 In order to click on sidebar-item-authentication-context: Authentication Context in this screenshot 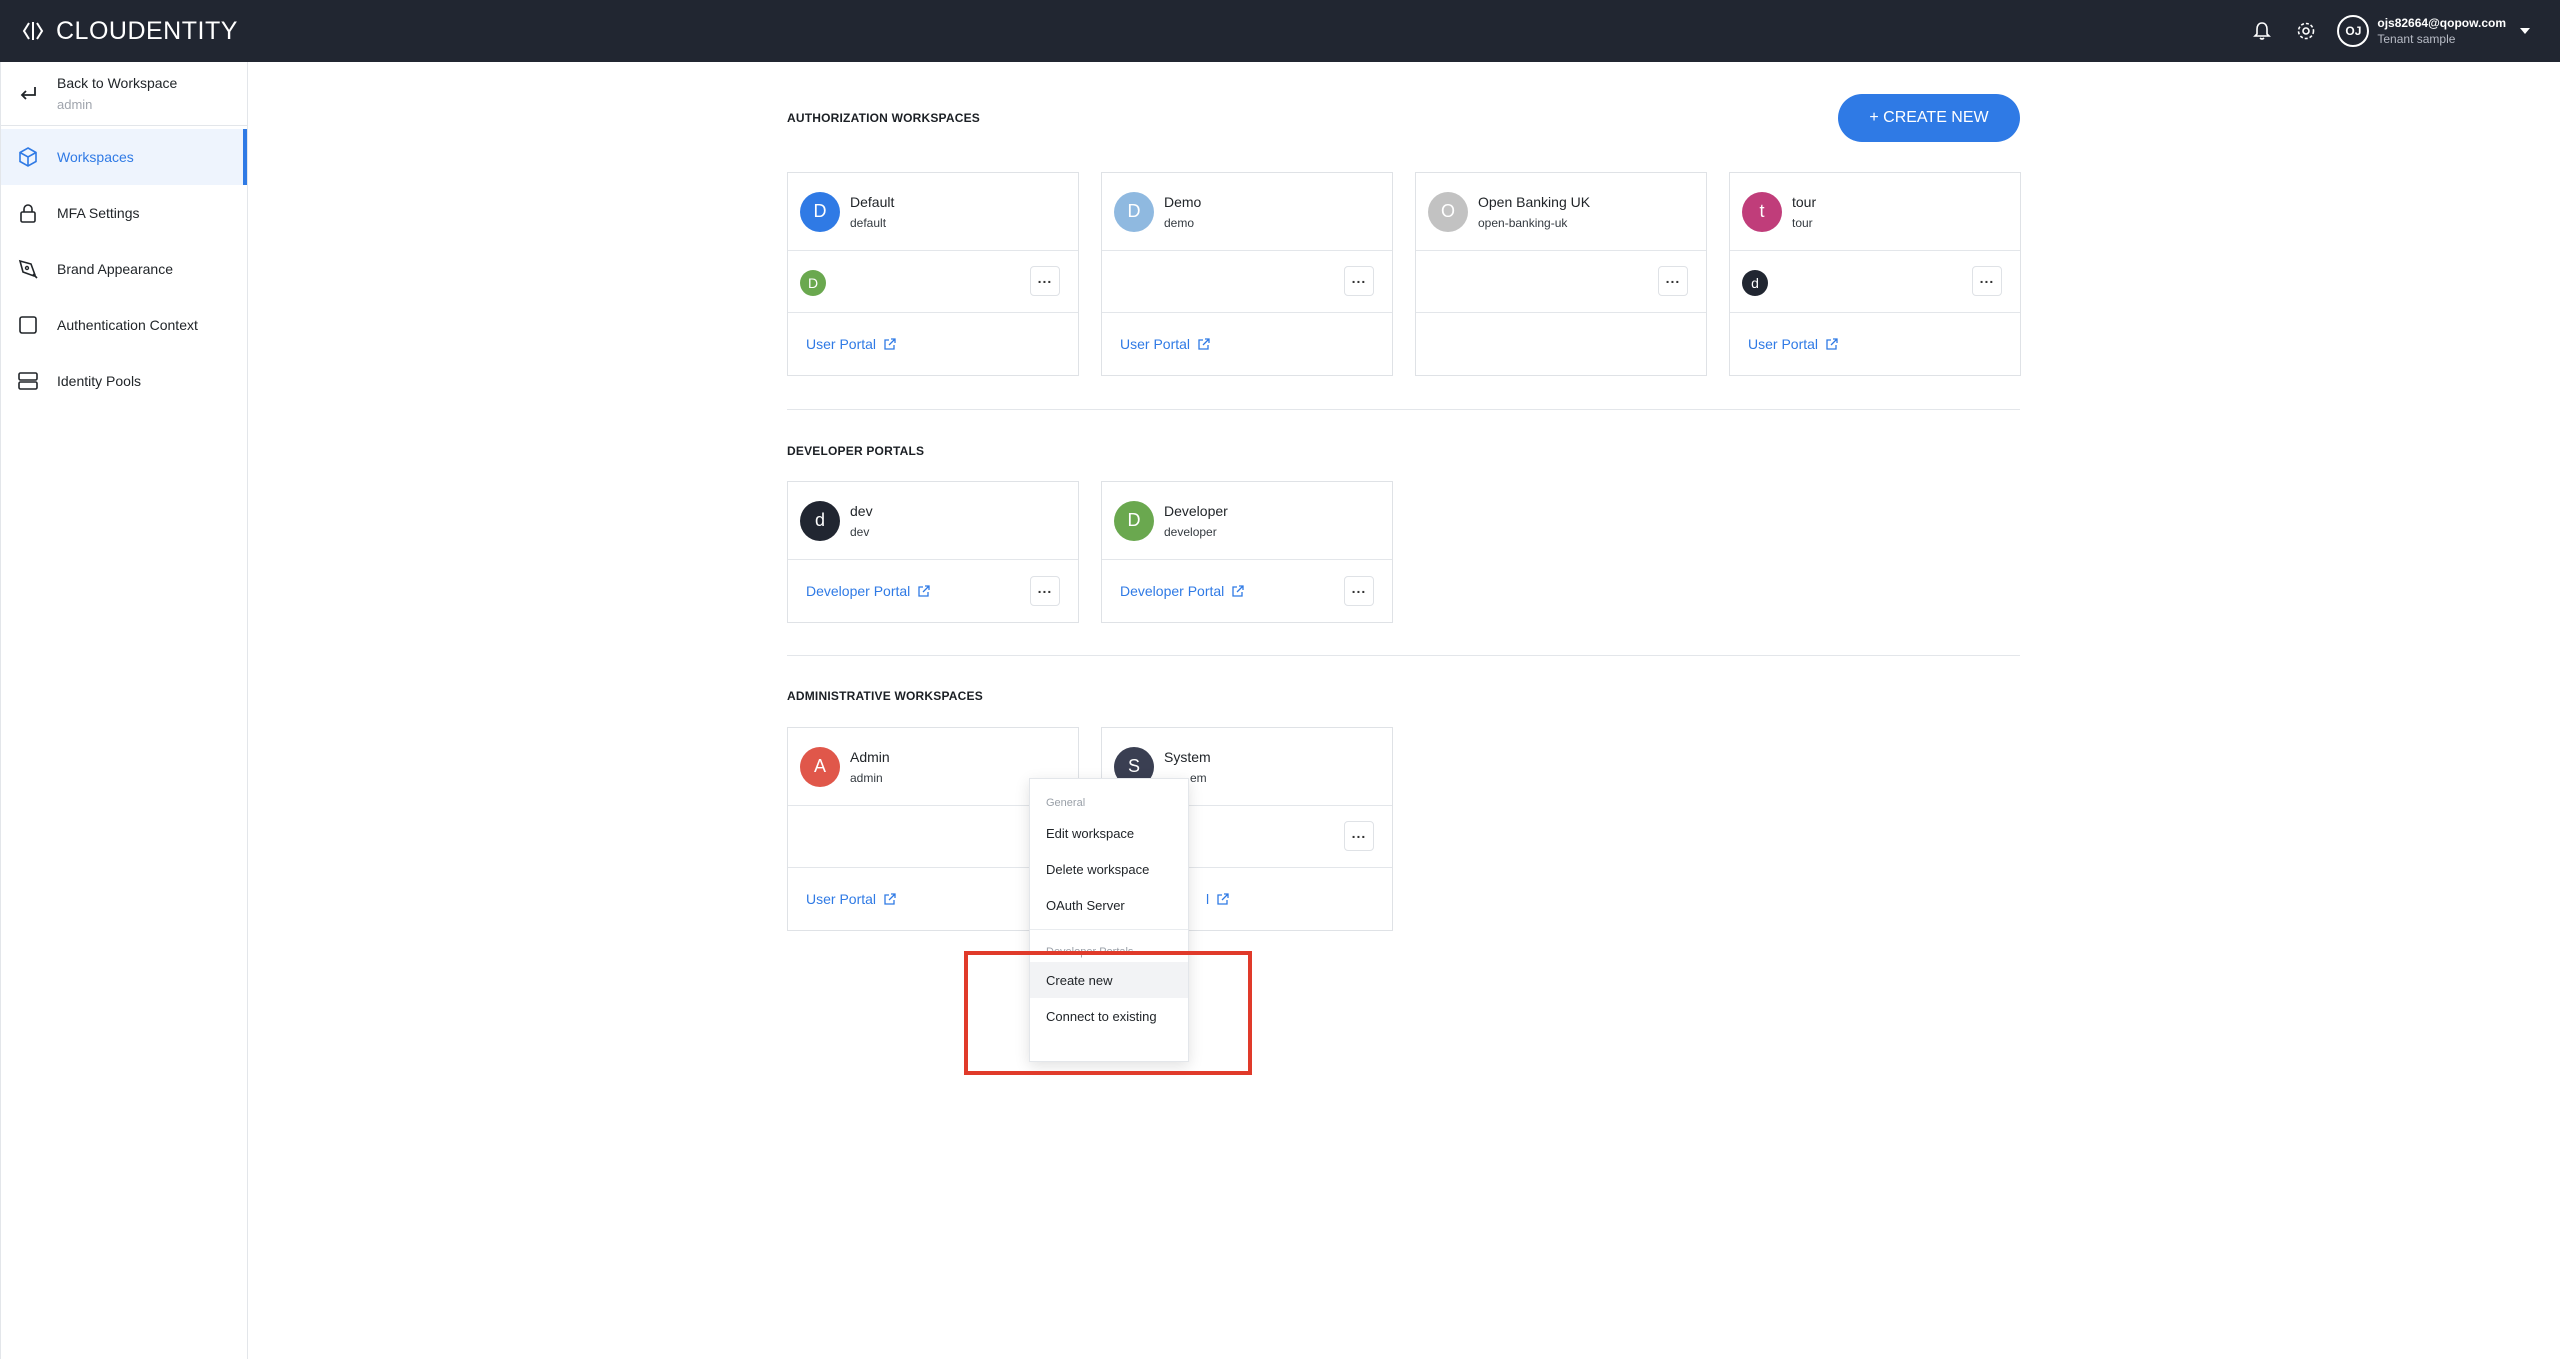, I will do `click(124, 325)`.